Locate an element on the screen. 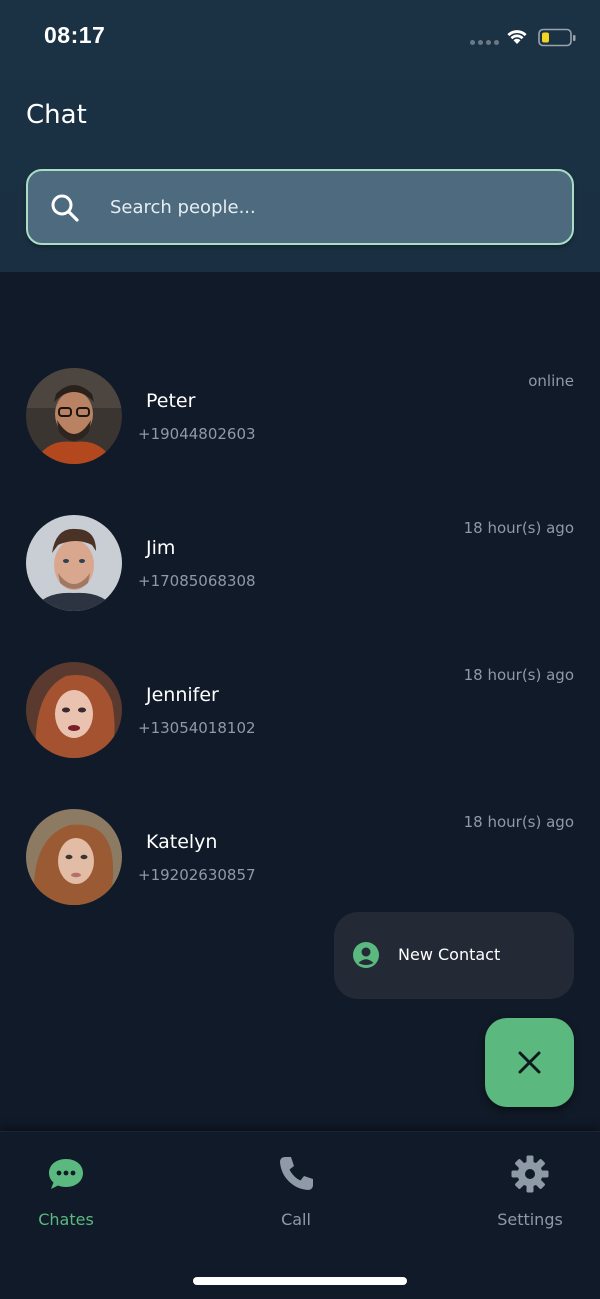 The image size is (600, 1299). nav-item-call: Call is located at coordinates (296, 1192).